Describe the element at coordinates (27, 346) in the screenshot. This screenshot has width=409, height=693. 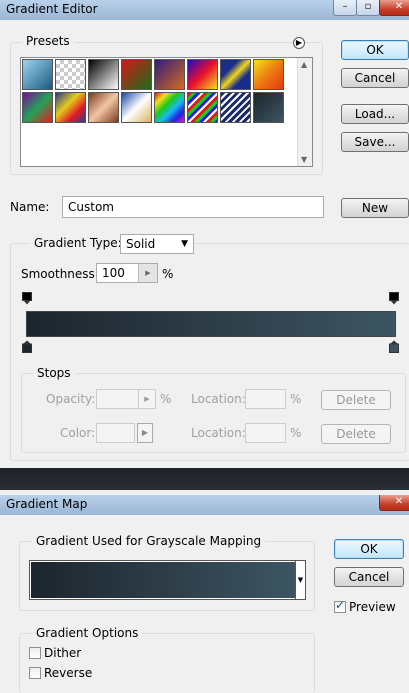
I see `color-stop-left-icon` at that location.